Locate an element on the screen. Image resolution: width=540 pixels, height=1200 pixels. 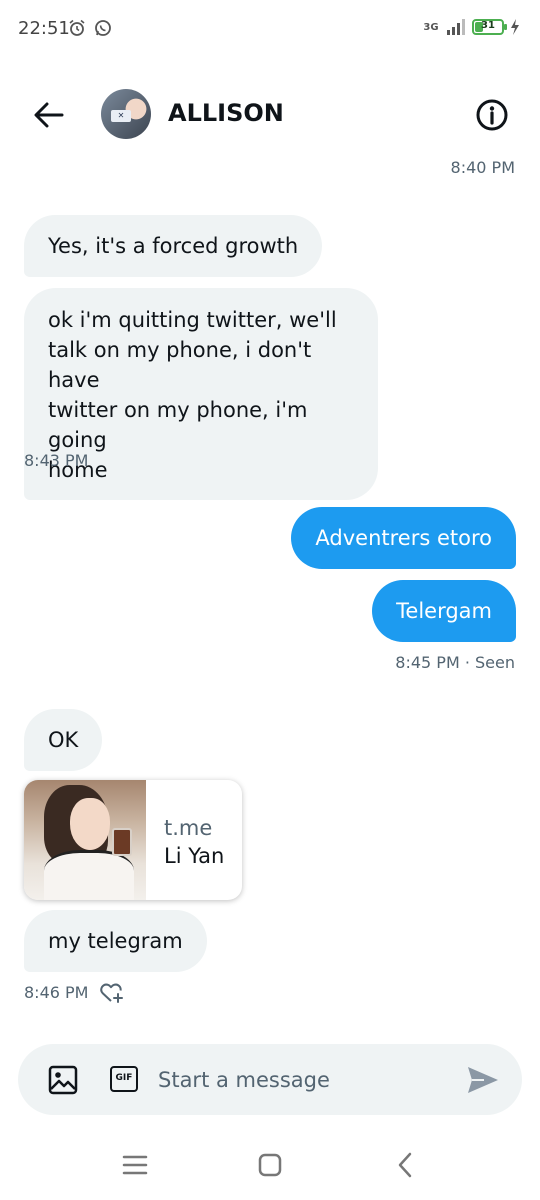
image-icon is located at coordinates (63, 1080).